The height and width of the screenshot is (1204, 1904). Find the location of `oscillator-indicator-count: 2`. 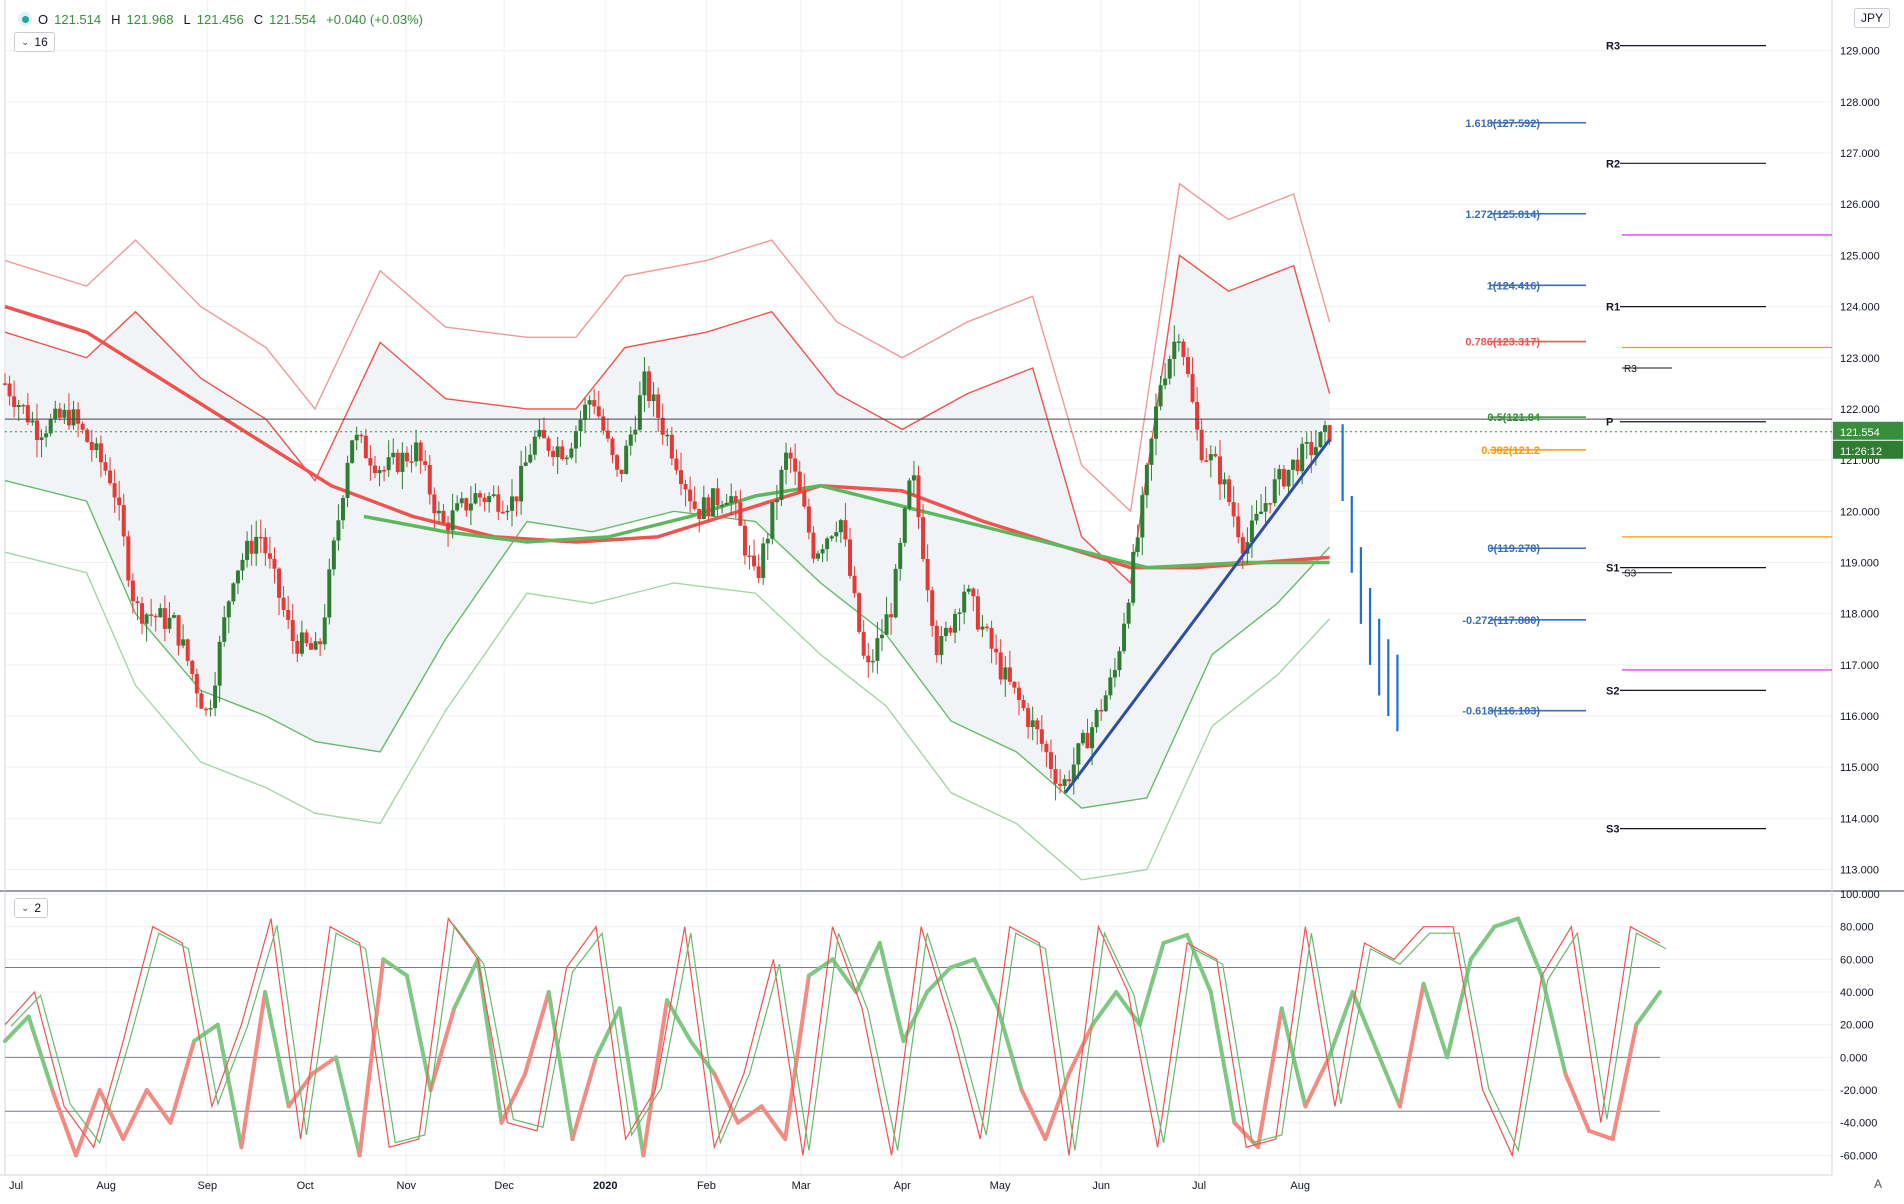

oscillator-indicator-count: 2 is located at coordinates (38, 908).